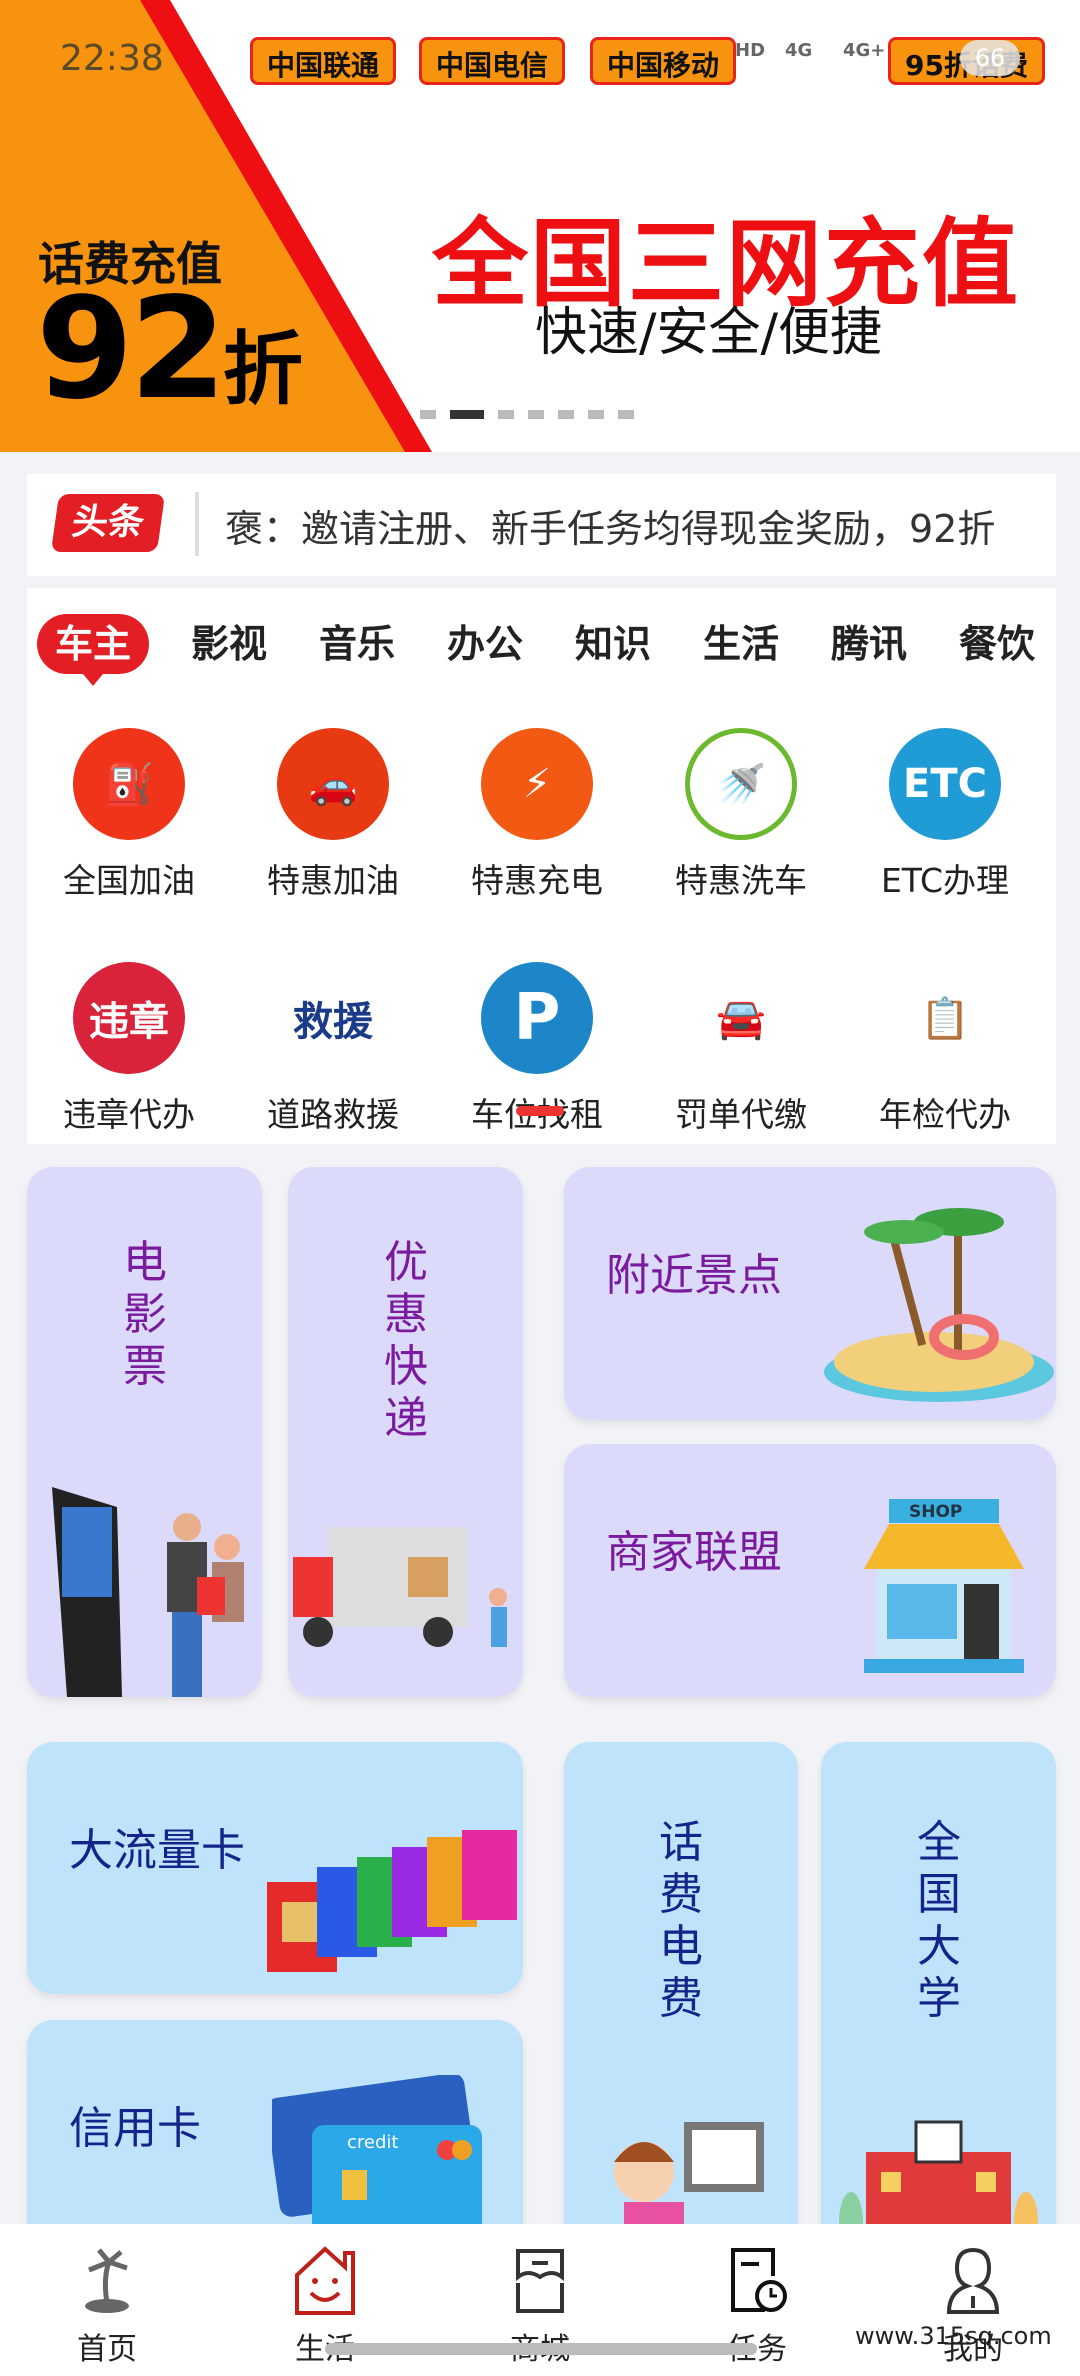 This screenshot has height=2376, width=1080. What do you see at coordinates (129, 880) in the screenshot?
I see `service-label: 全国加油` at bounding box center [129, 880].